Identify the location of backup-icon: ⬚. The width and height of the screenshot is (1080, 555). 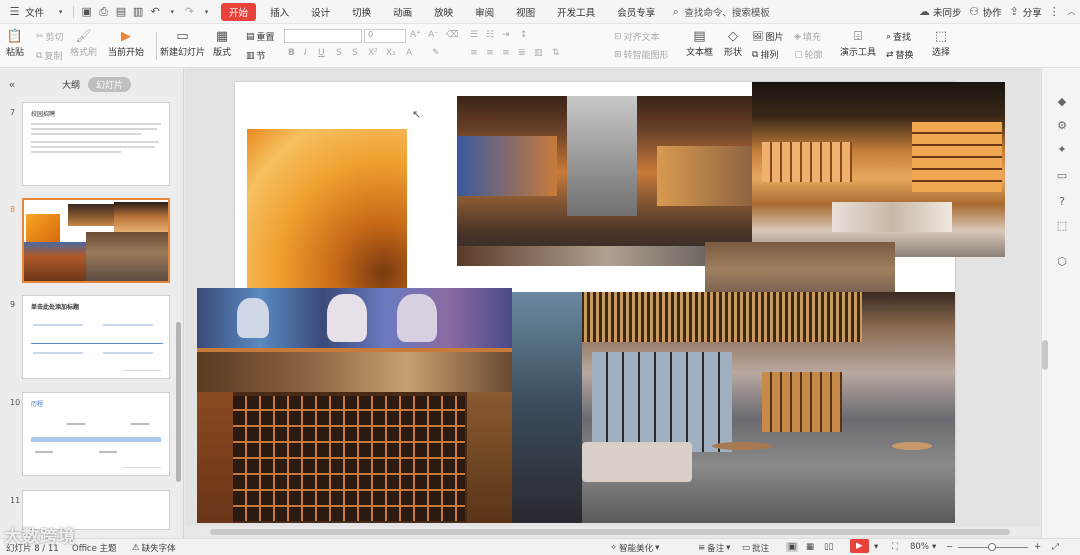
(1062, 225).